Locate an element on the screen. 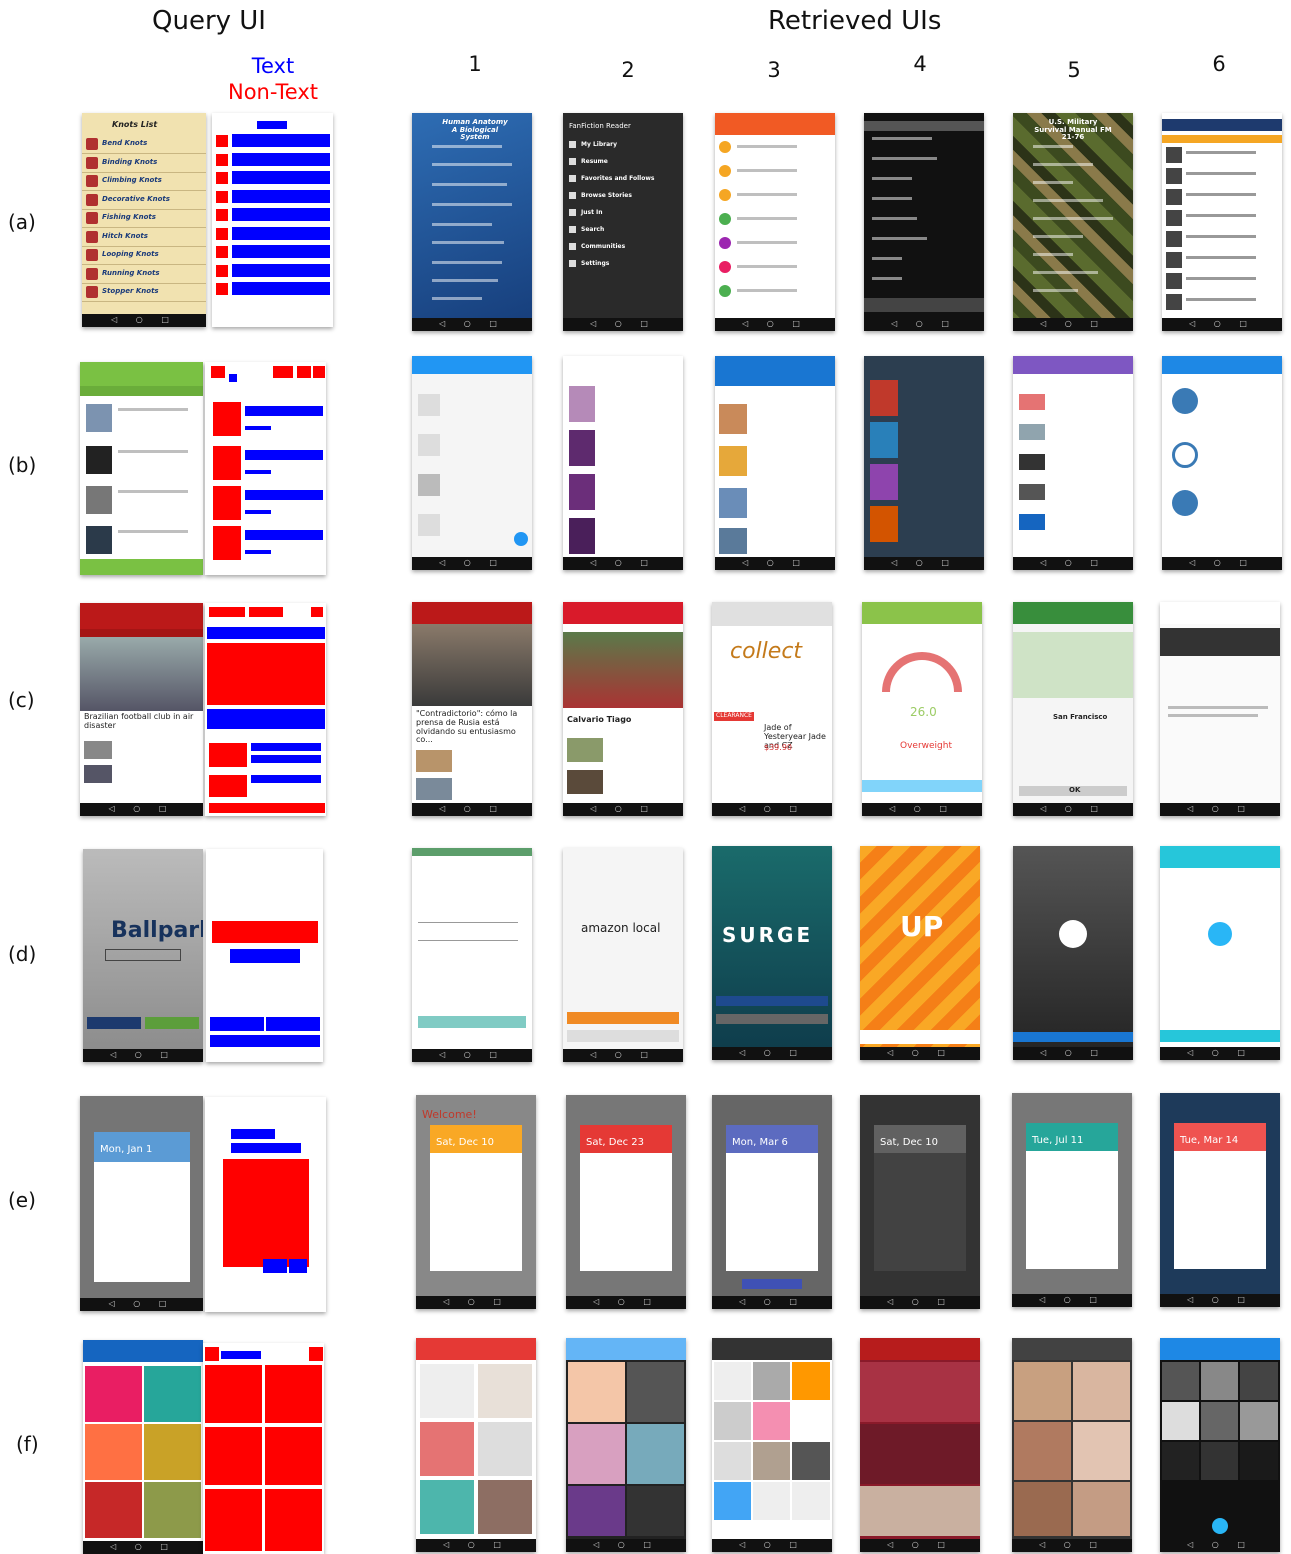 Image resolution: width=1291 pixels, height=1554 pixels. knots-title: Knots List is located at coordinates (135, 124).